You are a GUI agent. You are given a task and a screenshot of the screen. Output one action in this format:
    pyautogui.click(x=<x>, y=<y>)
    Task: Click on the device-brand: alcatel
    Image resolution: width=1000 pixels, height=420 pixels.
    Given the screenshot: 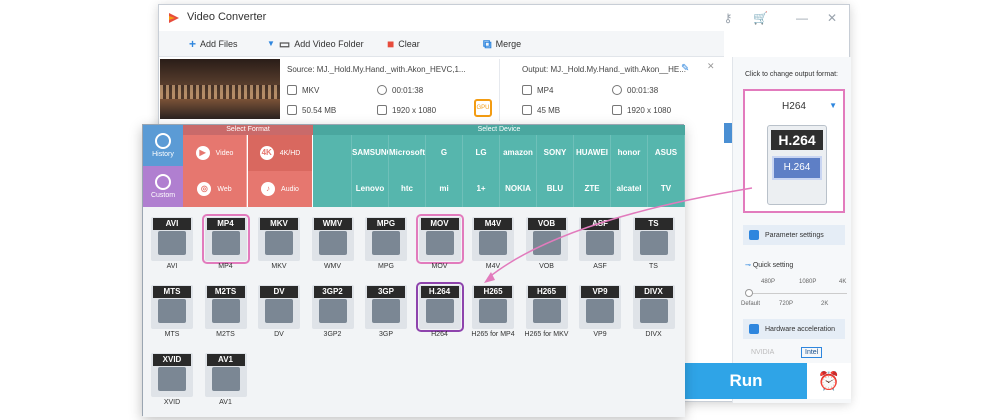 What is the action you would take?
    pyautogui.click(x=629, y=189)
    